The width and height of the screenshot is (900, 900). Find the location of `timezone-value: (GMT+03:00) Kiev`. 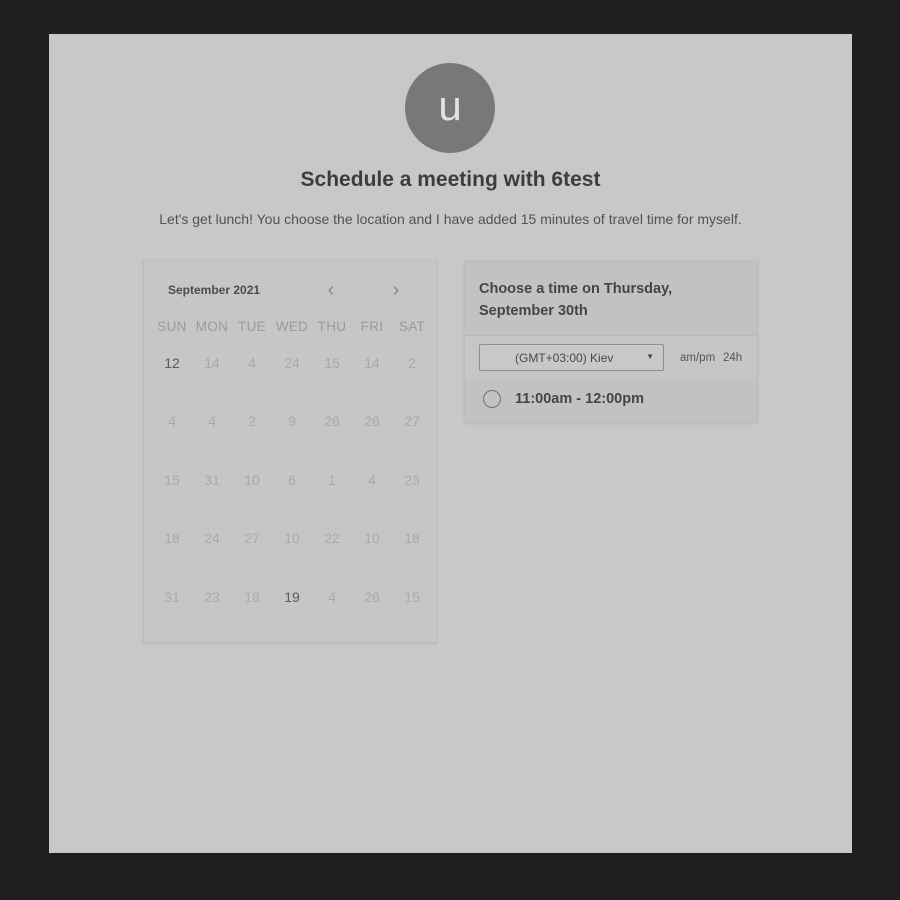

timezone-value: (GMT+03:00) Kiev is located at coordinates (564, 358).